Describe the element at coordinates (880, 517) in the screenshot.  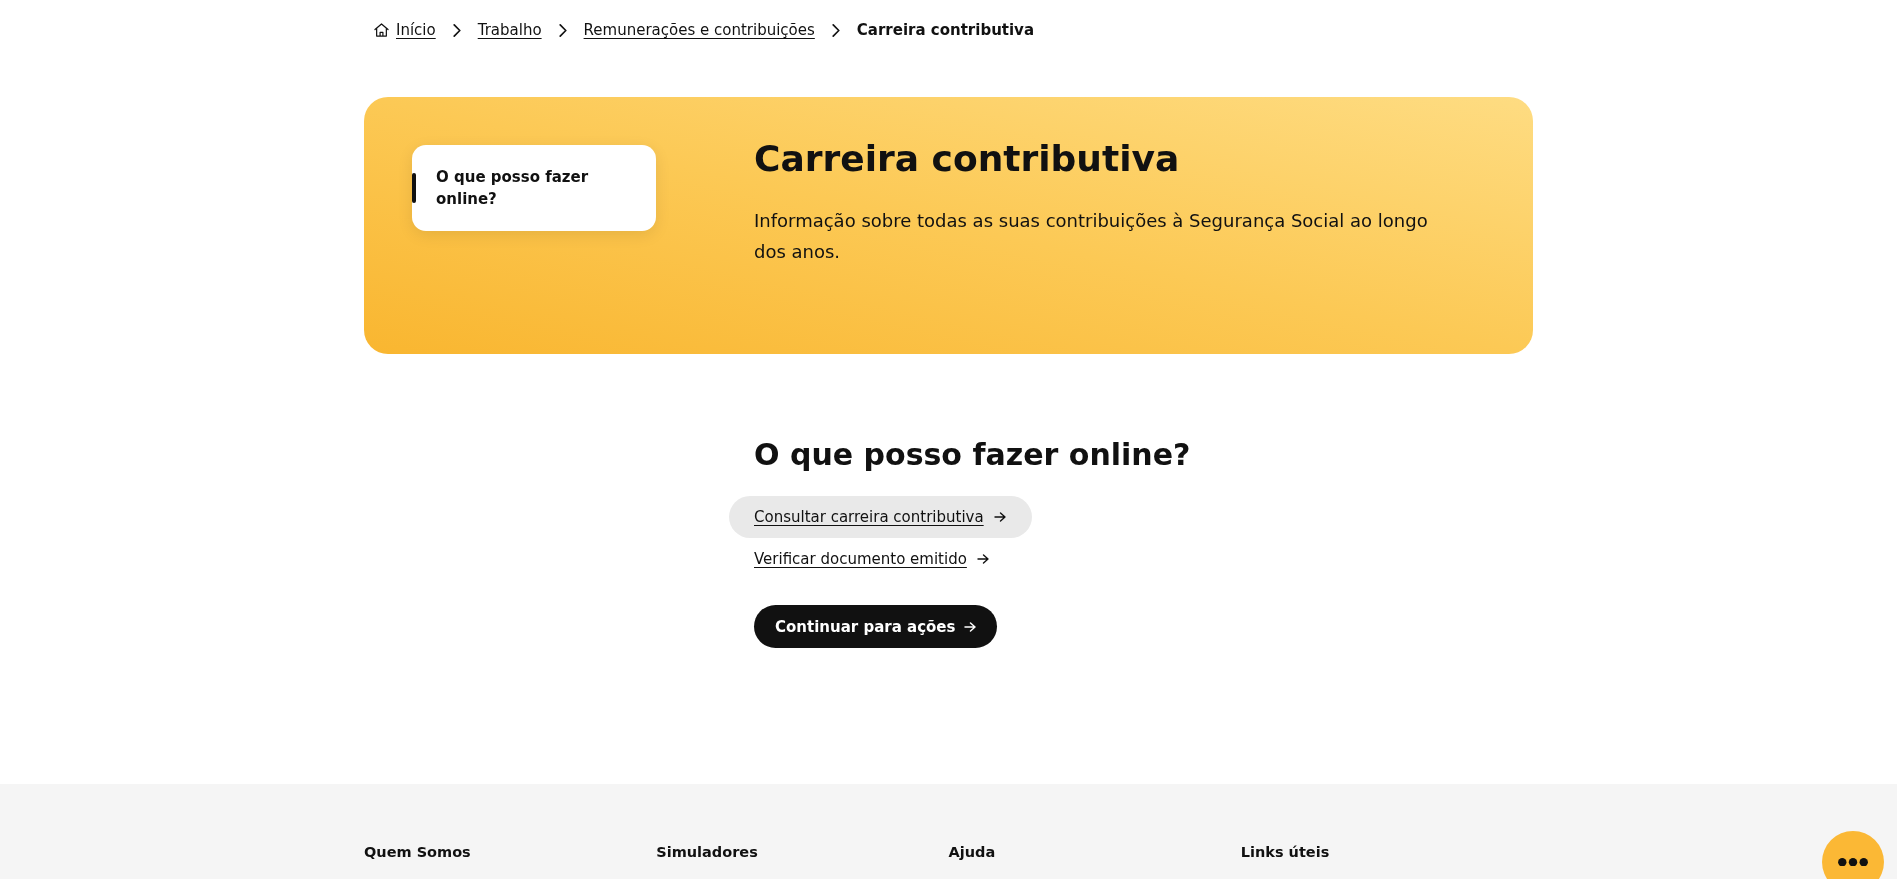
I see `service-link: Consultar carreira contributiva` at that location.